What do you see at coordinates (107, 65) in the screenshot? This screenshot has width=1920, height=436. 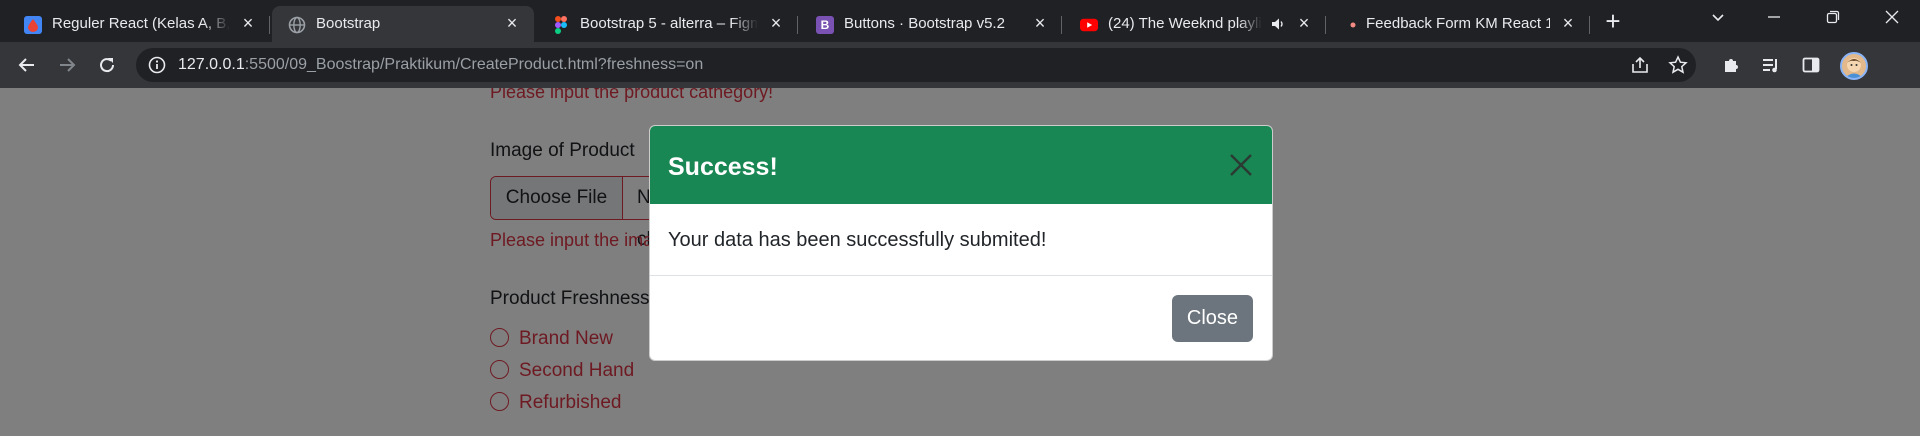 I see `reload-button` at bounding box center [107, 65].